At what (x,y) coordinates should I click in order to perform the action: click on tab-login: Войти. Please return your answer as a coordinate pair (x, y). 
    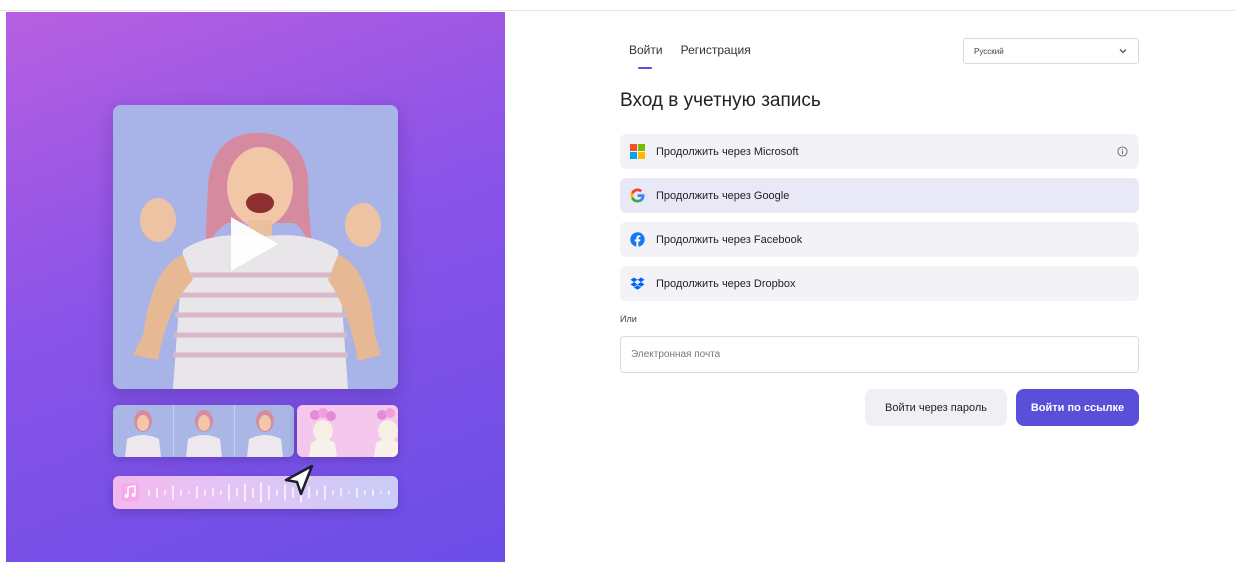
    Looking at the image, I should click on (646, 56).